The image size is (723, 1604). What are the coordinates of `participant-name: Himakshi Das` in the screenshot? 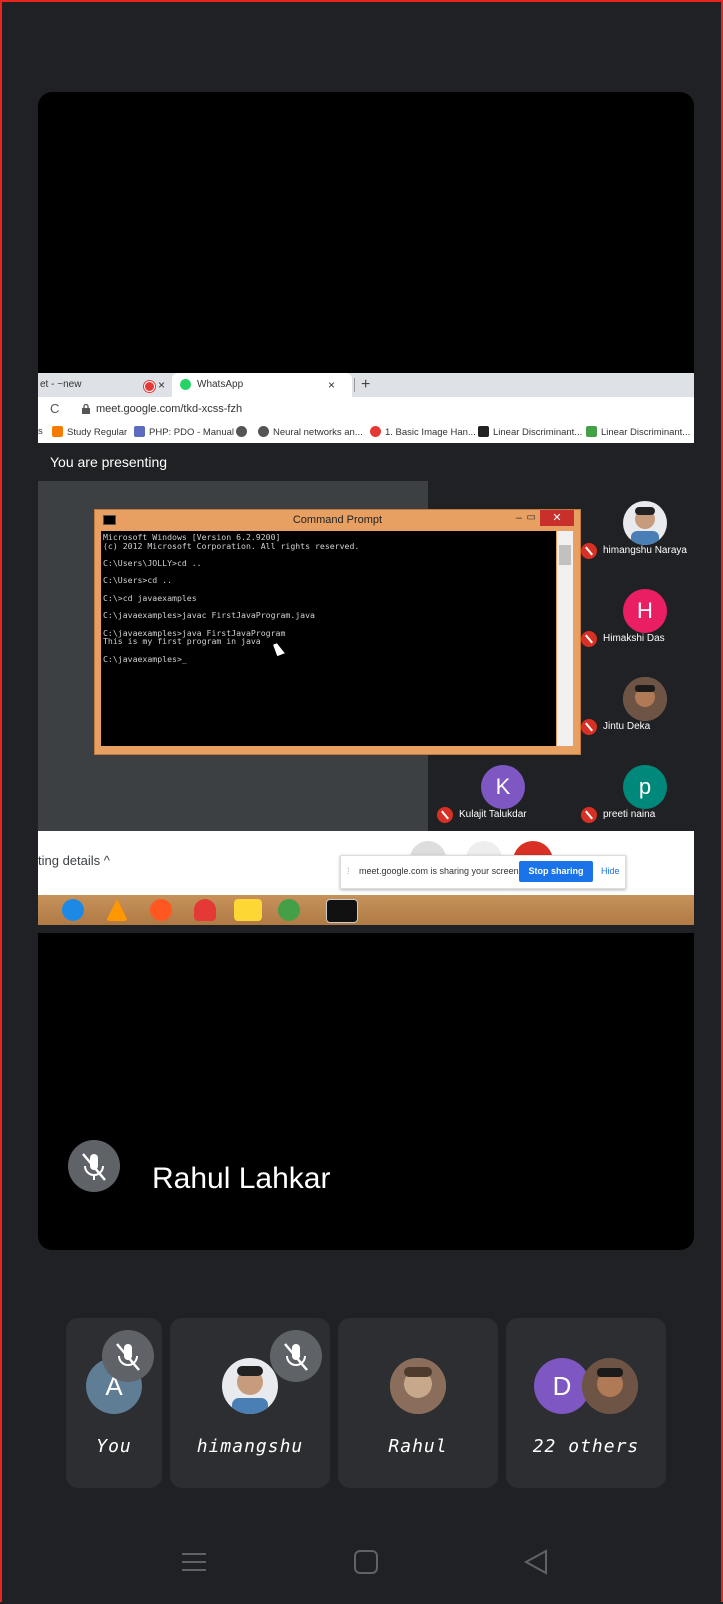 It's located at (634, 638).